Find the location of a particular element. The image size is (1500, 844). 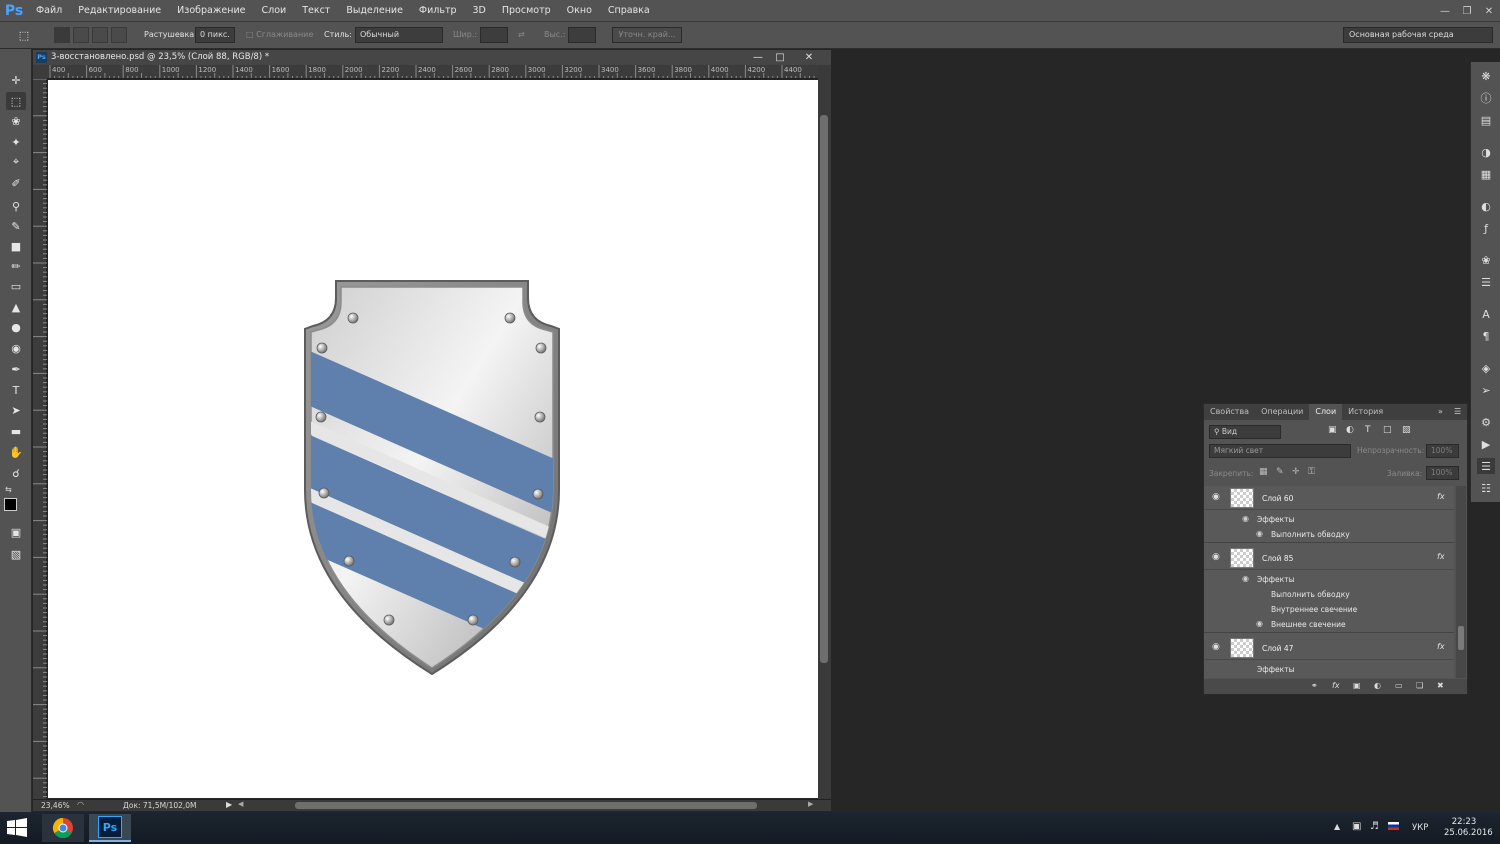

3d-icon: ◈ is located at coordinates (1486, 368).